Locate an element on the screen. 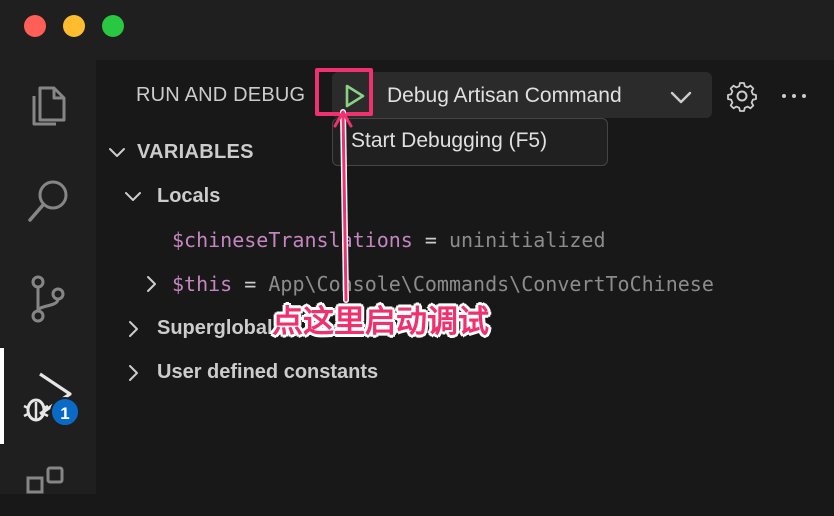  variable-value: App\Console\Commands\ConvertToChinese is located at coordinates (491, 284).